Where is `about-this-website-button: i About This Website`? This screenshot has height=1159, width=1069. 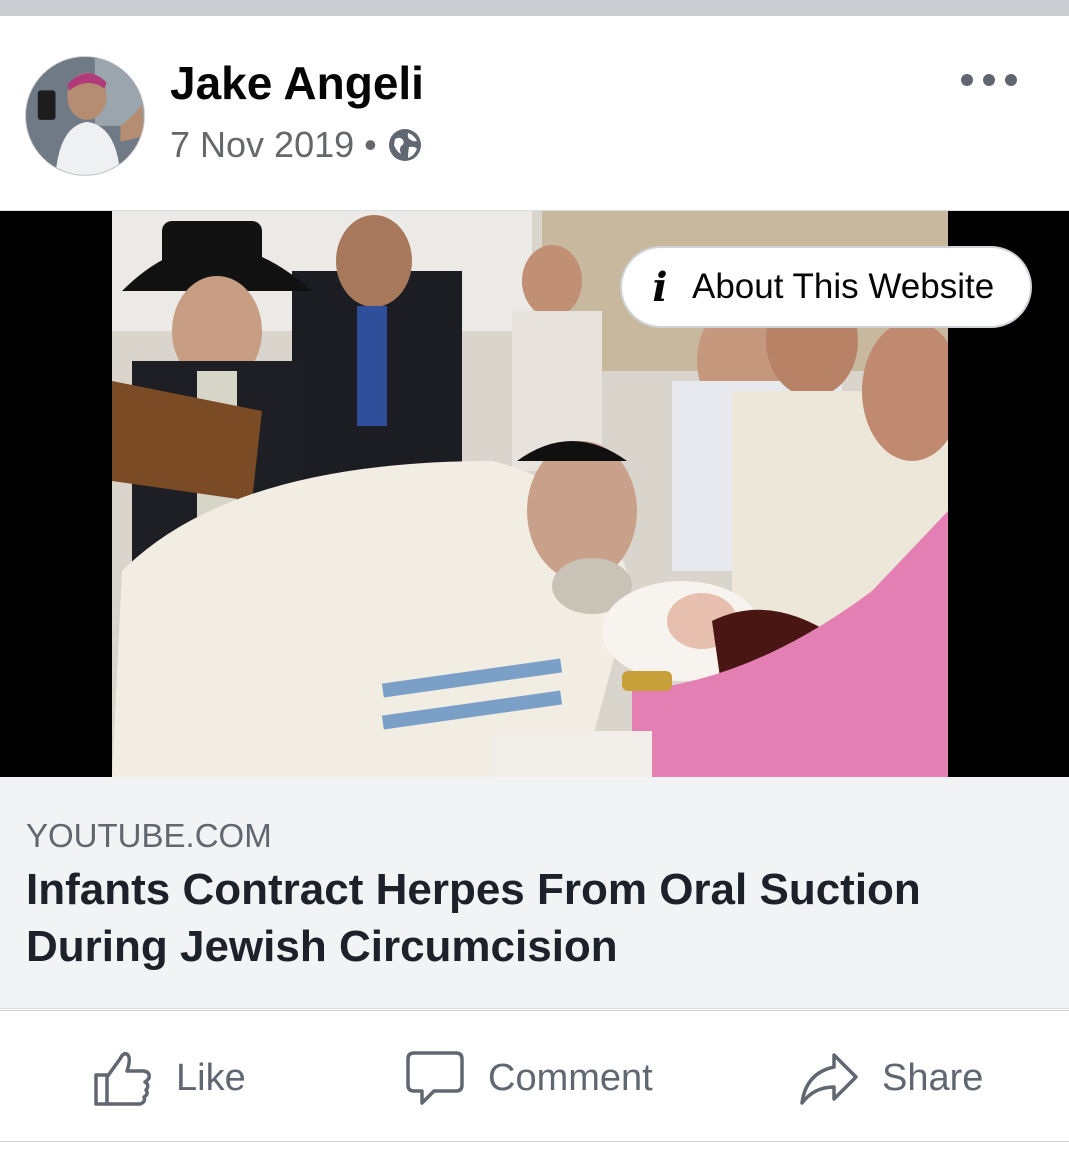 about-this-website-button: i About This Website is located at coordinates (826, 287).